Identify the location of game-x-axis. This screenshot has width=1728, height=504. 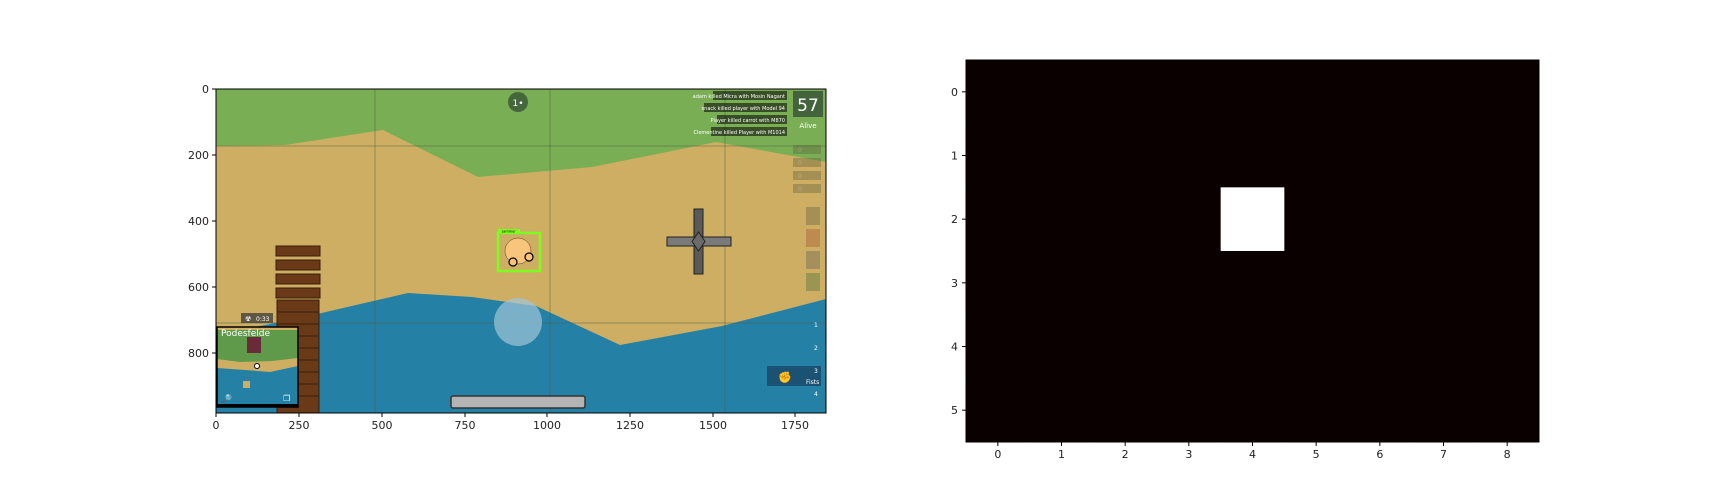
(505, 415).